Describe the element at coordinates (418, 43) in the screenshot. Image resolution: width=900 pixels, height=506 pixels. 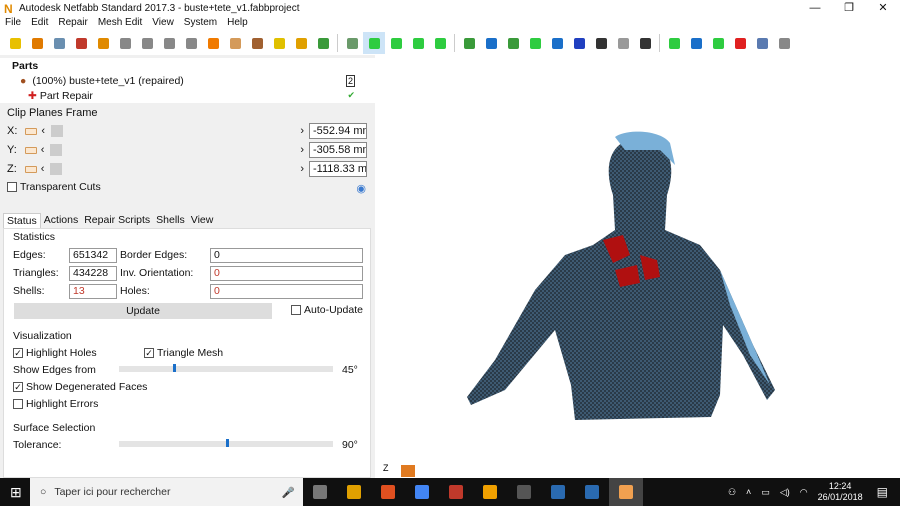
I see `toolbar-tool-19-icon` at that location.